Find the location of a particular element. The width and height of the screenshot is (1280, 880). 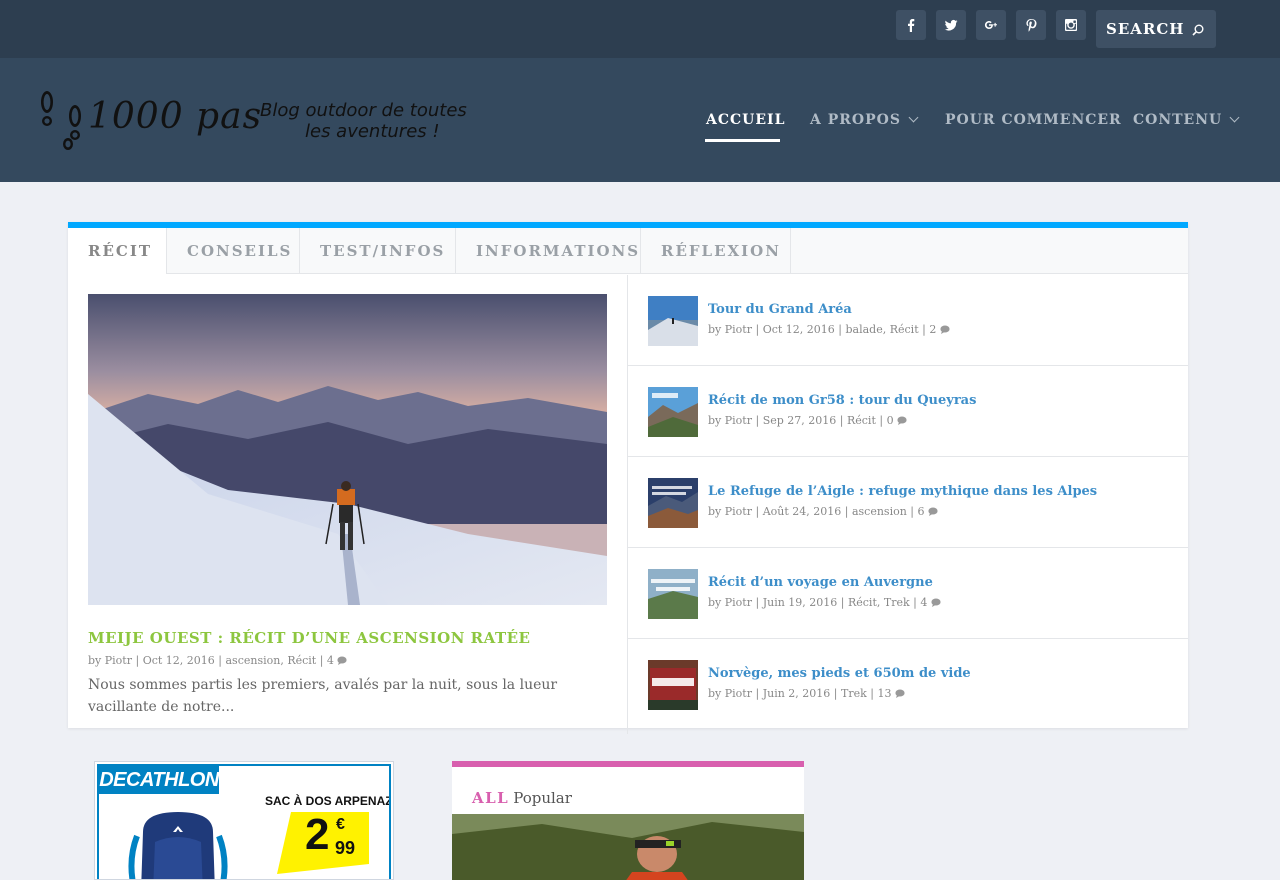

pinterest-icon is located at coordinates (1031, 25).